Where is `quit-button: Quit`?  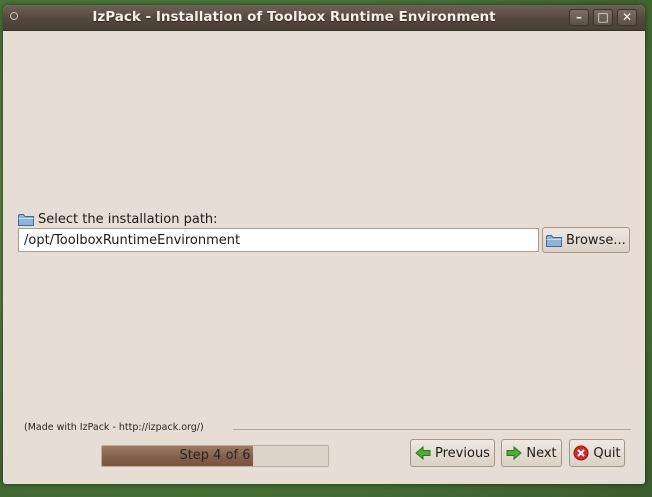
quit-button: Quit is located at coordinates (597, 453).